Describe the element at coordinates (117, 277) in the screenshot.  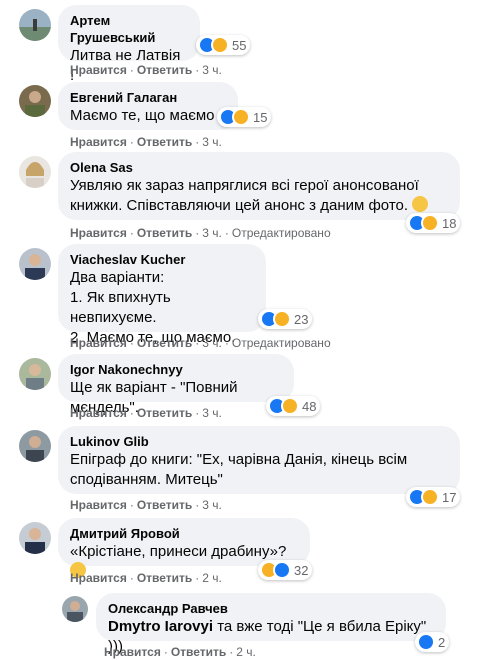
I see `comment-text: Два варіанти:` at that location.